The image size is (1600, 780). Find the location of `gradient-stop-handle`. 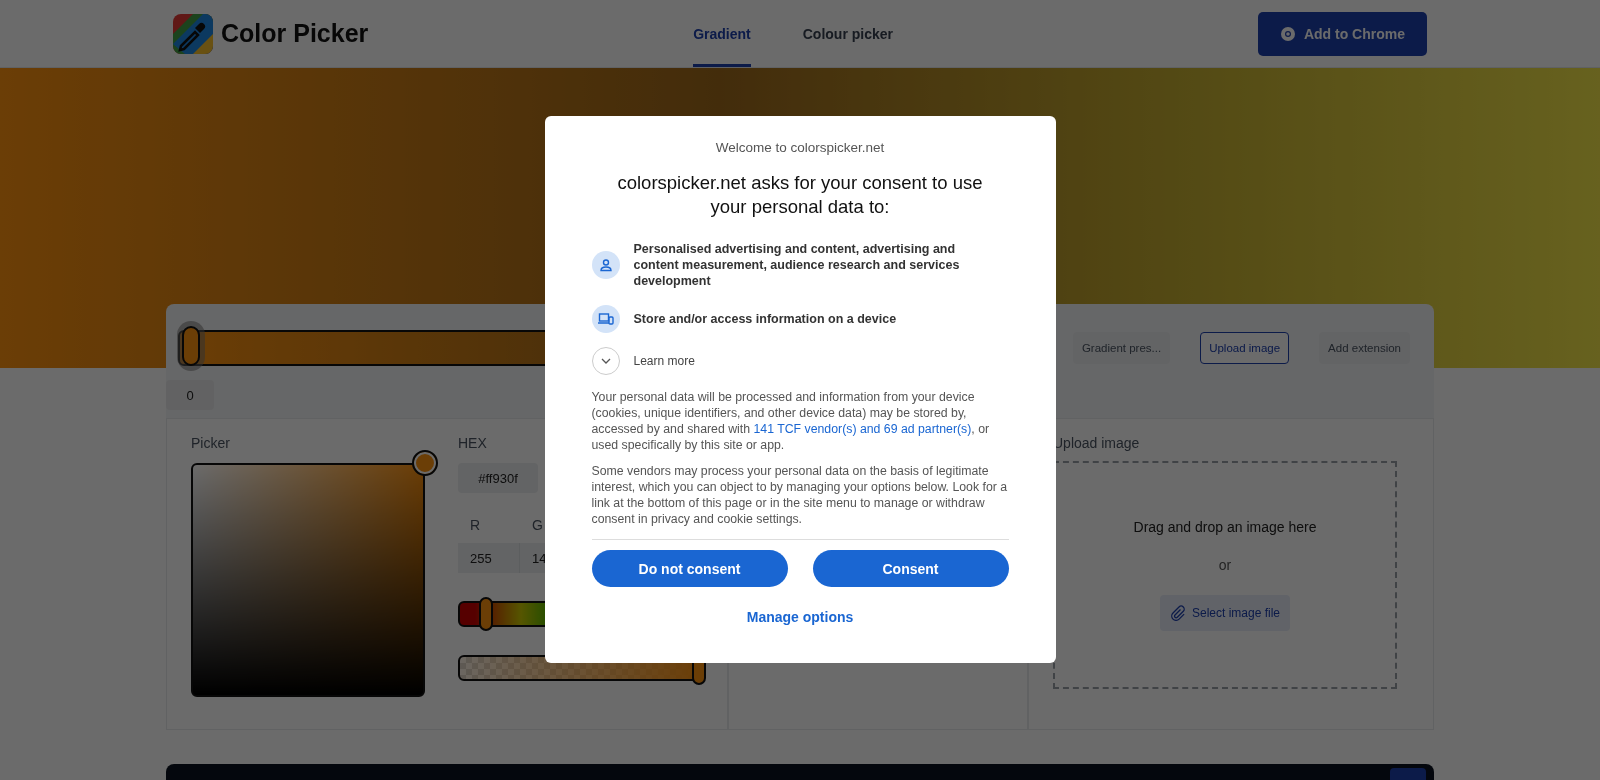

gradient-stop-handle is located at coordinates (191, 346).